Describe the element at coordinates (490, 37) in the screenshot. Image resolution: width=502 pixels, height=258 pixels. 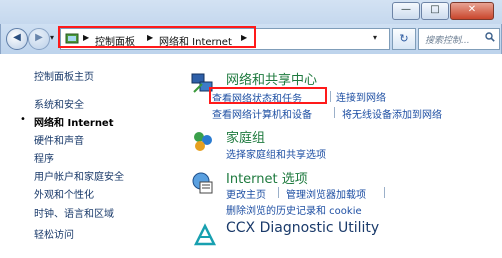
I see `search-icon` at that location.